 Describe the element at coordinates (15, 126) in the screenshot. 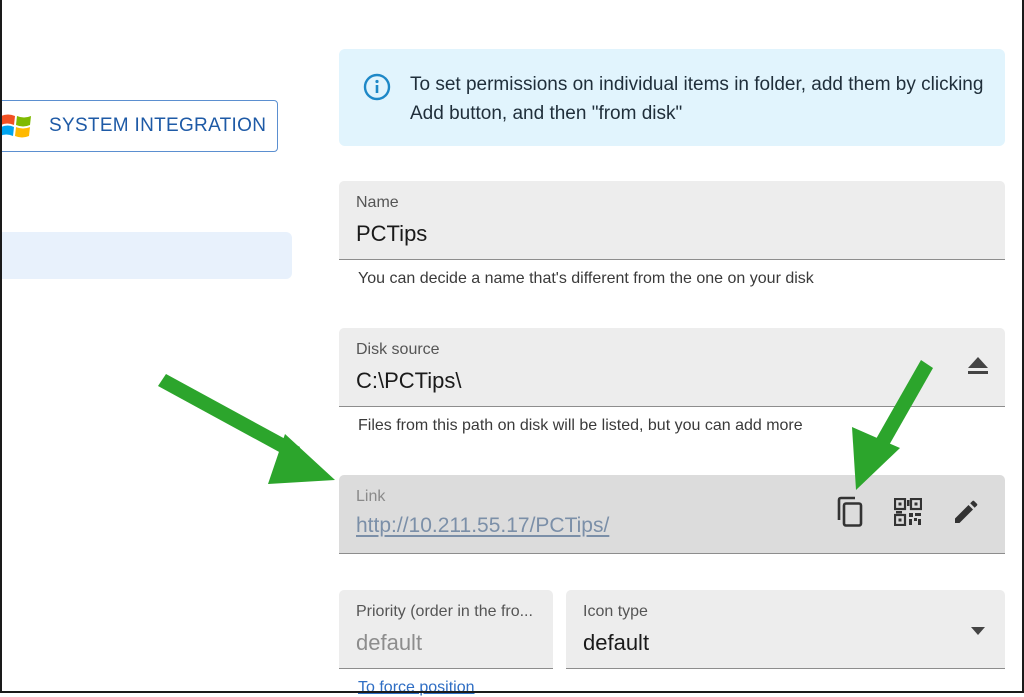

I see `windows-logo-icon` at that location.